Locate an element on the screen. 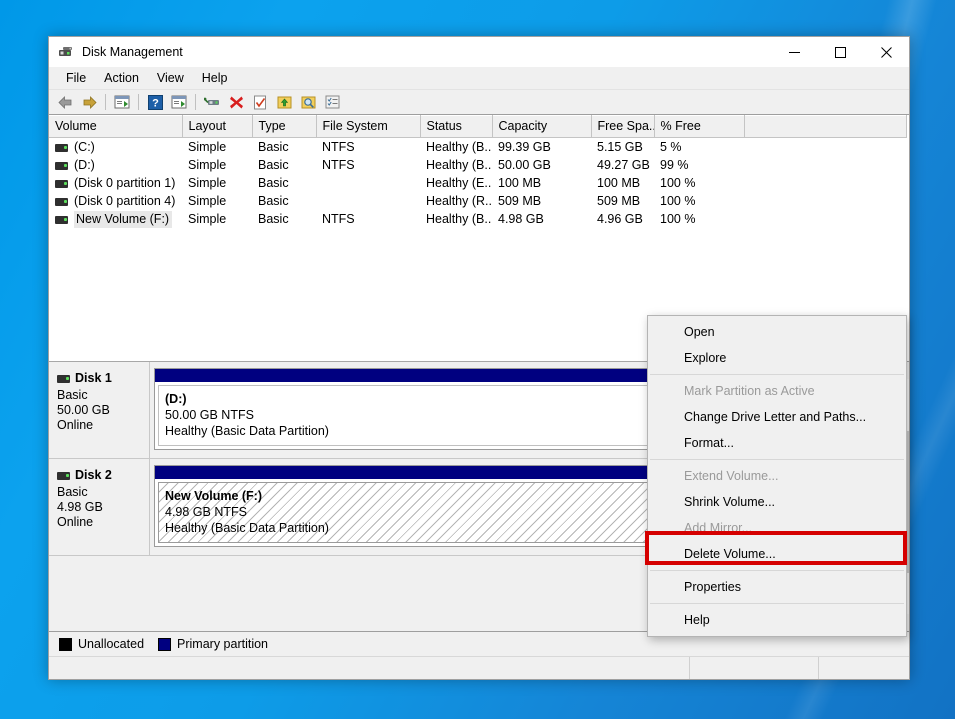  cell-free-space: 4.96 GB is located at coordinates (620, 219).